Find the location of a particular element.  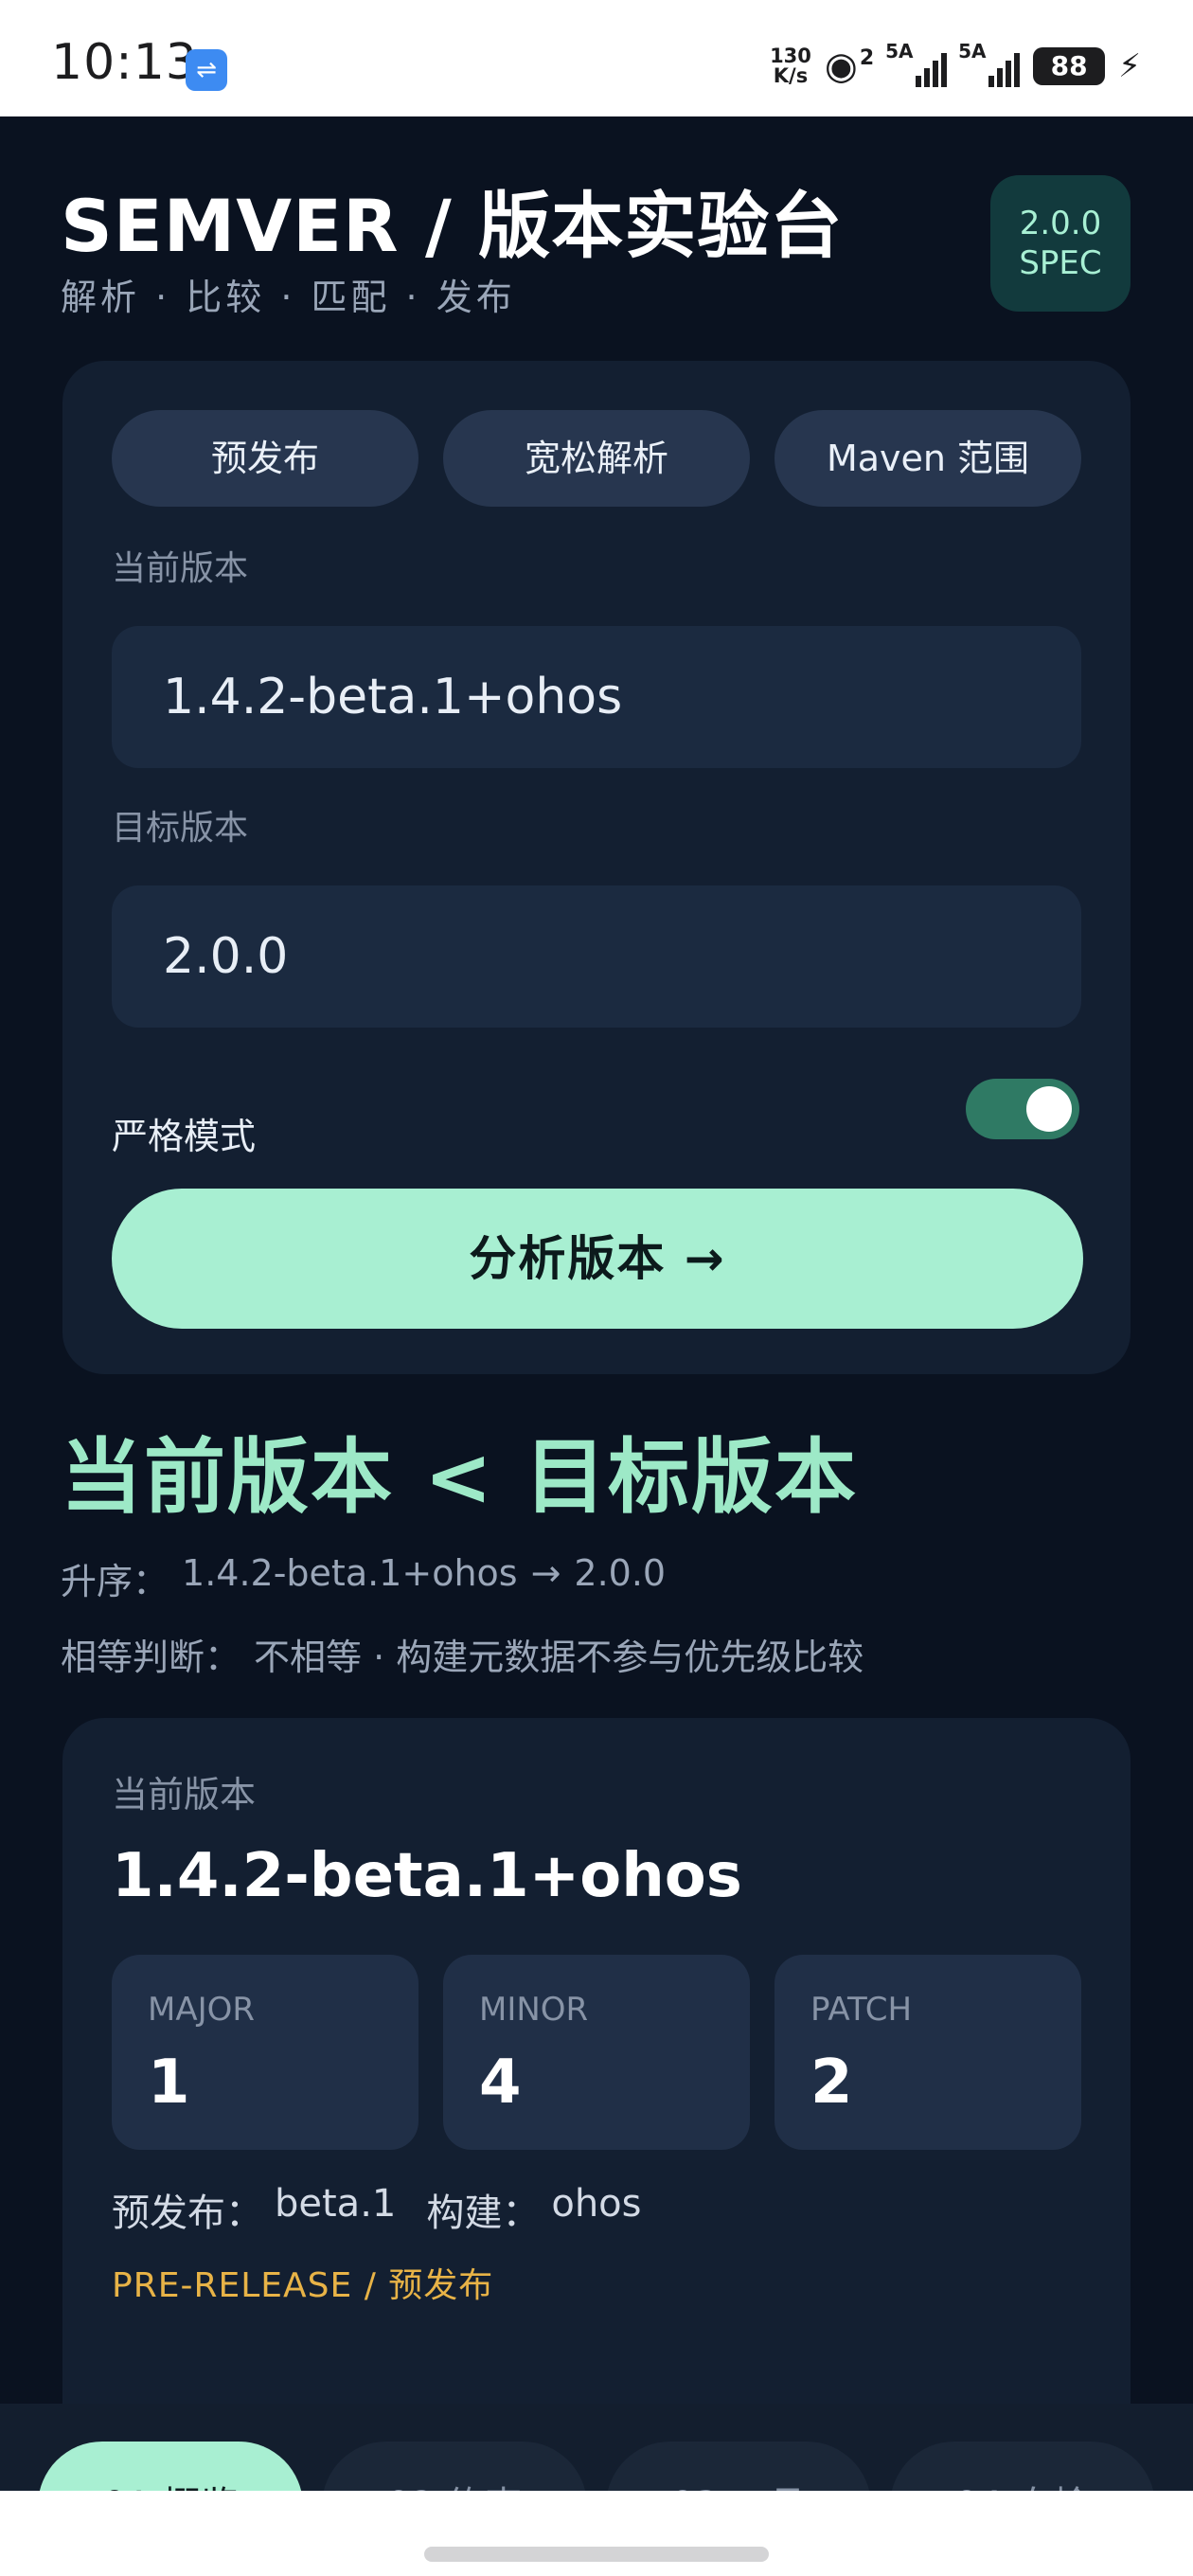

battery-icon: 88 is located at coordinates (1069, 66).